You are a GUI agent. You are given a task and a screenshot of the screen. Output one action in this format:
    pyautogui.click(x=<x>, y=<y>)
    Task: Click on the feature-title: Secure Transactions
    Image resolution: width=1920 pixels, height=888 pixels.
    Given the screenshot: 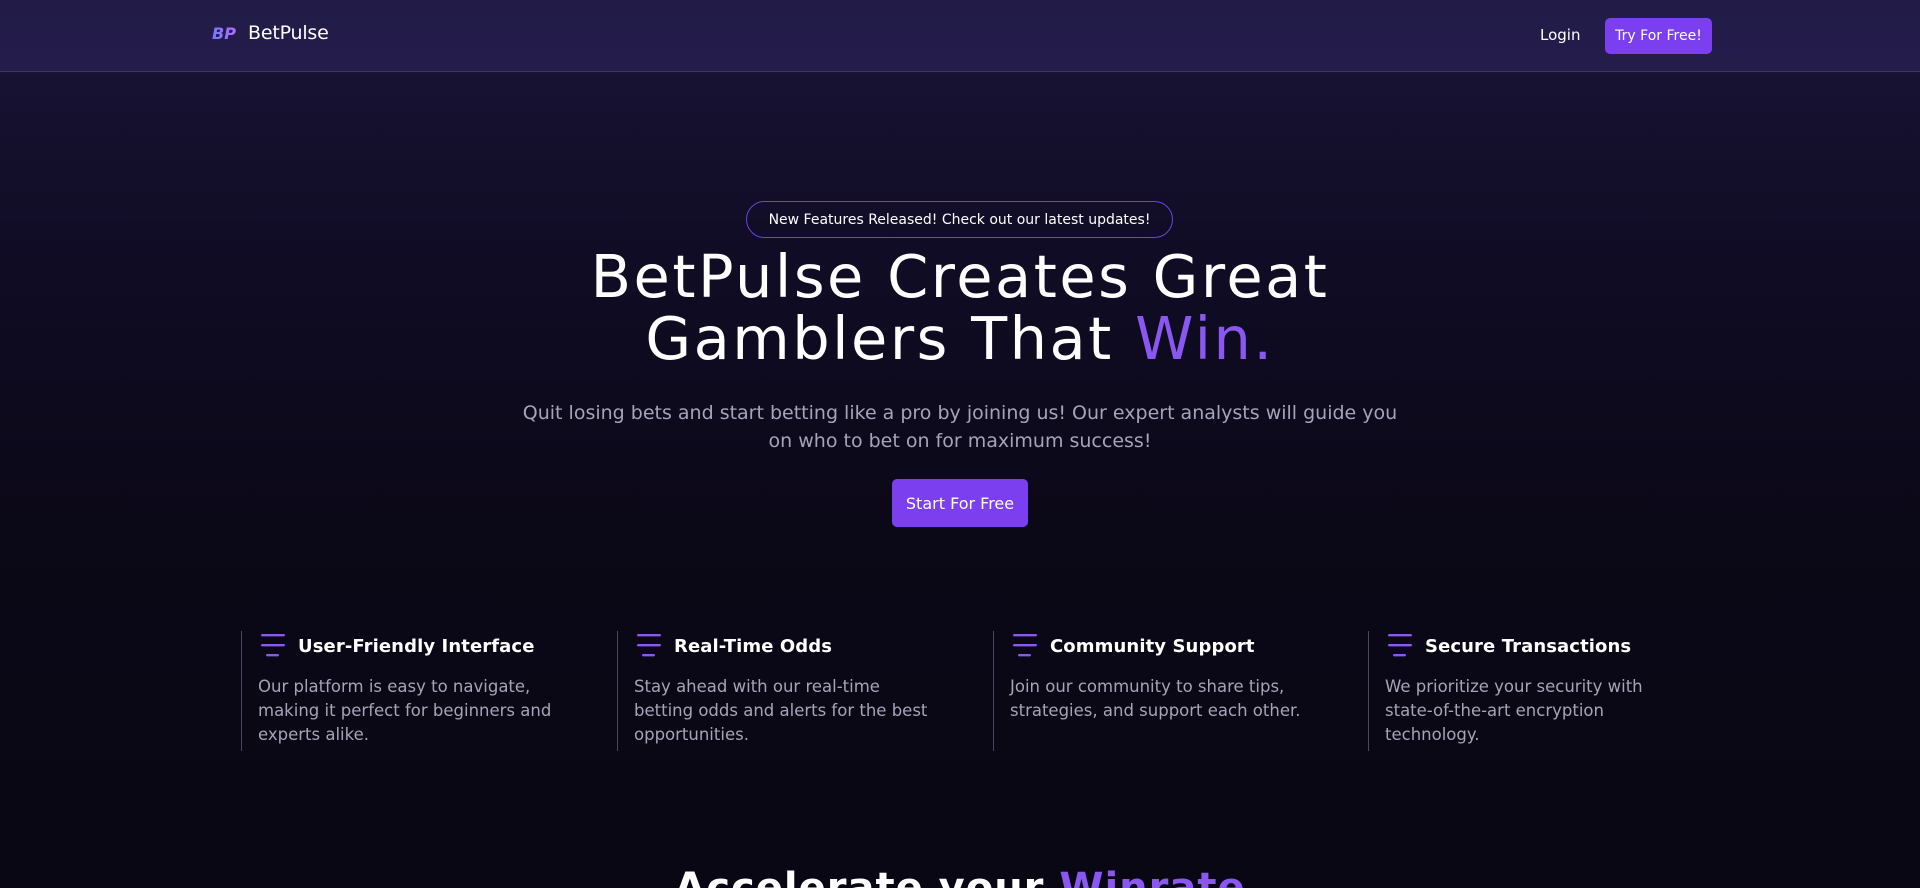 What is the action you would take?
    pyautogui.click(x=1528, y=646)
    